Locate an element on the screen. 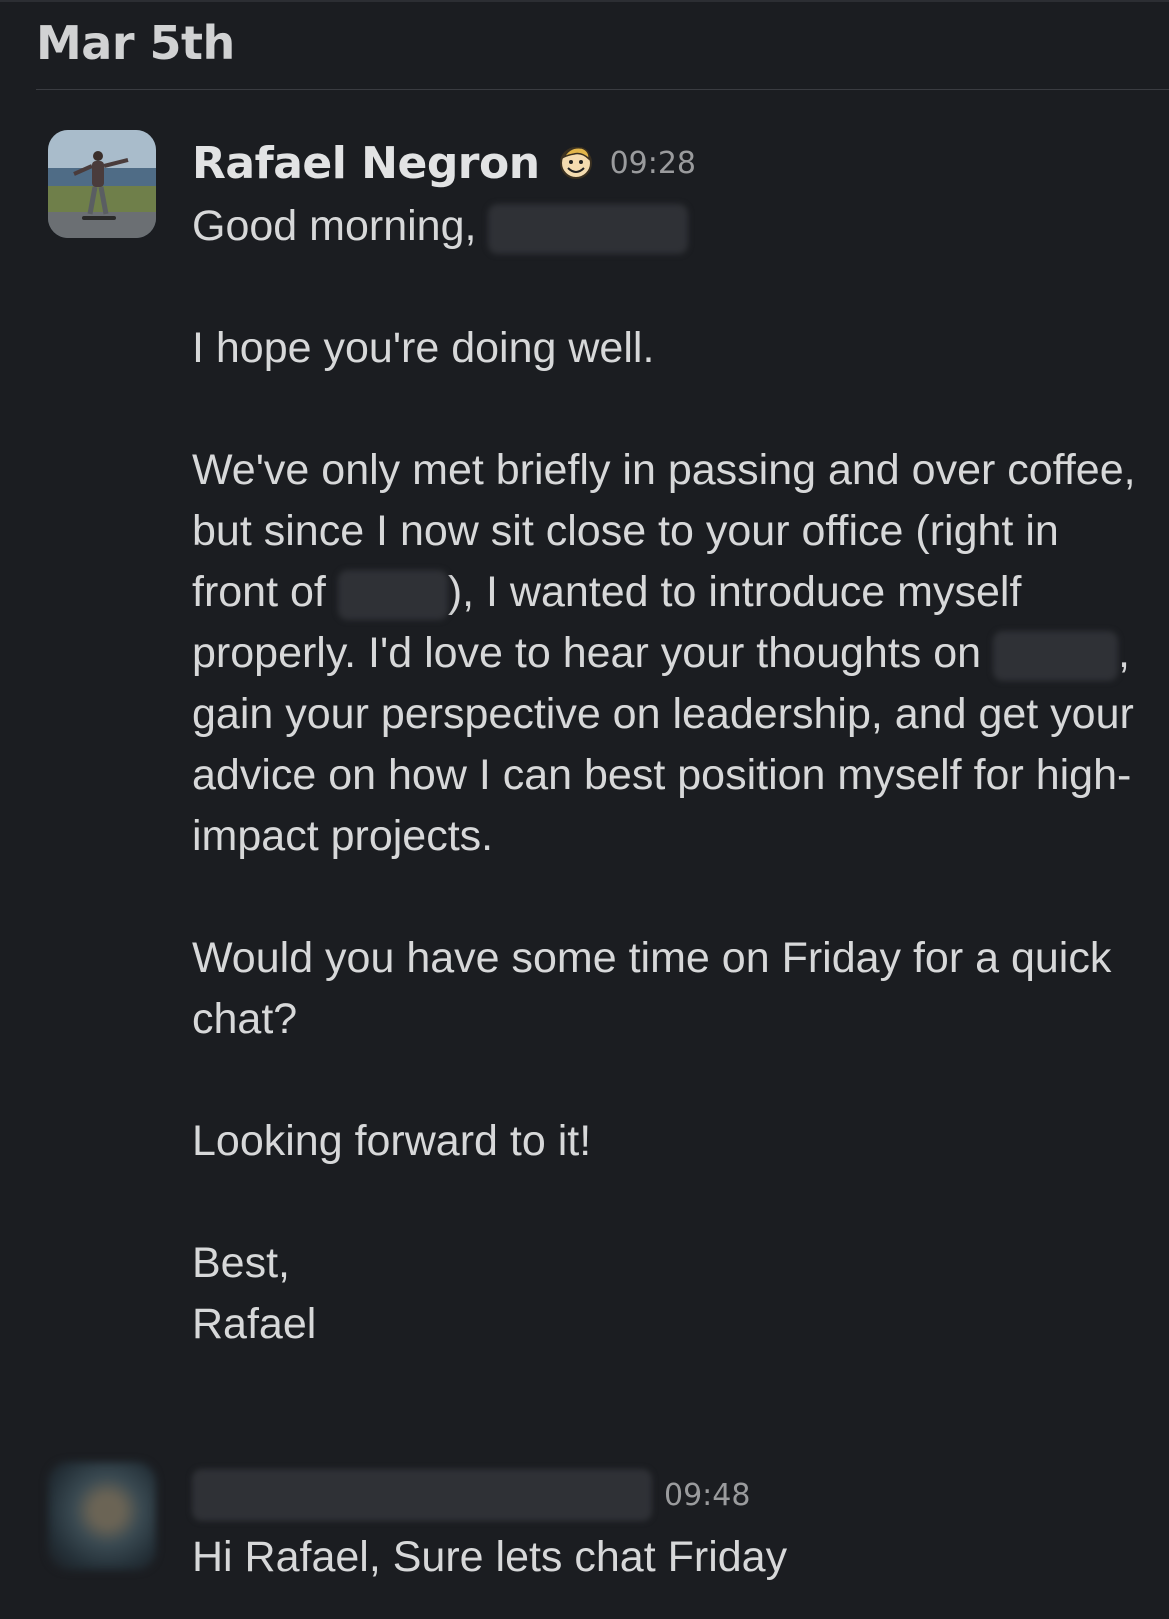 This screenshot has height=1619, width=1169. sender-name: Rafael Negron is located at coordinates (366, 163).